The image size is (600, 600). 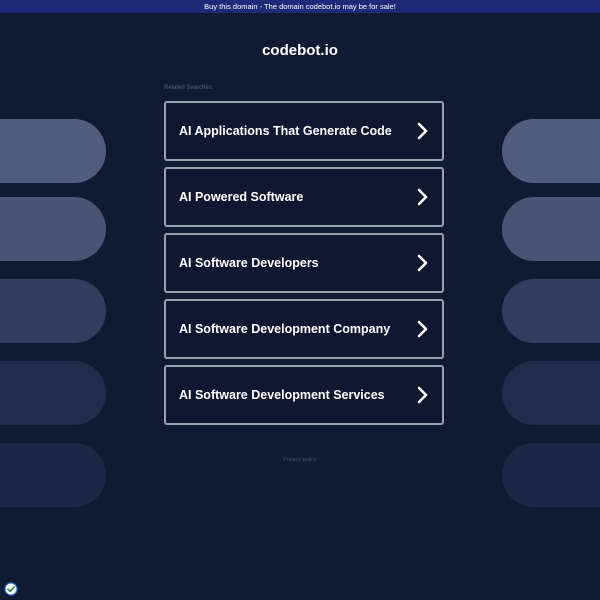 I want to click on related-searches-label: Related Searches:, so click(x=189, y=88).